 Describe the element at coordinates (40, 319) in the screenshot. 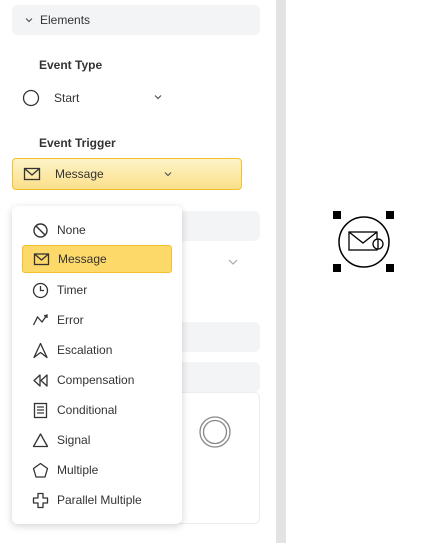

I see `error-icon` at that location.